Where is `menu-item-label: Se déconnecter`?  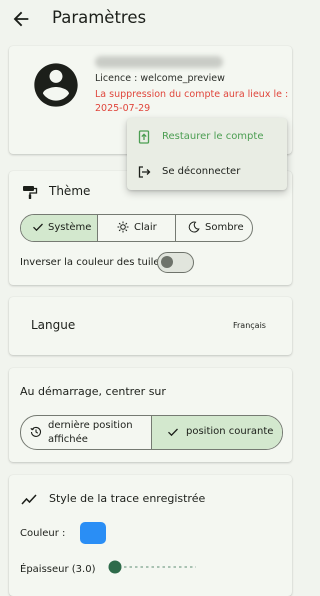
menu-item-label: Se déconnecter is located at coordinates (201, 171).